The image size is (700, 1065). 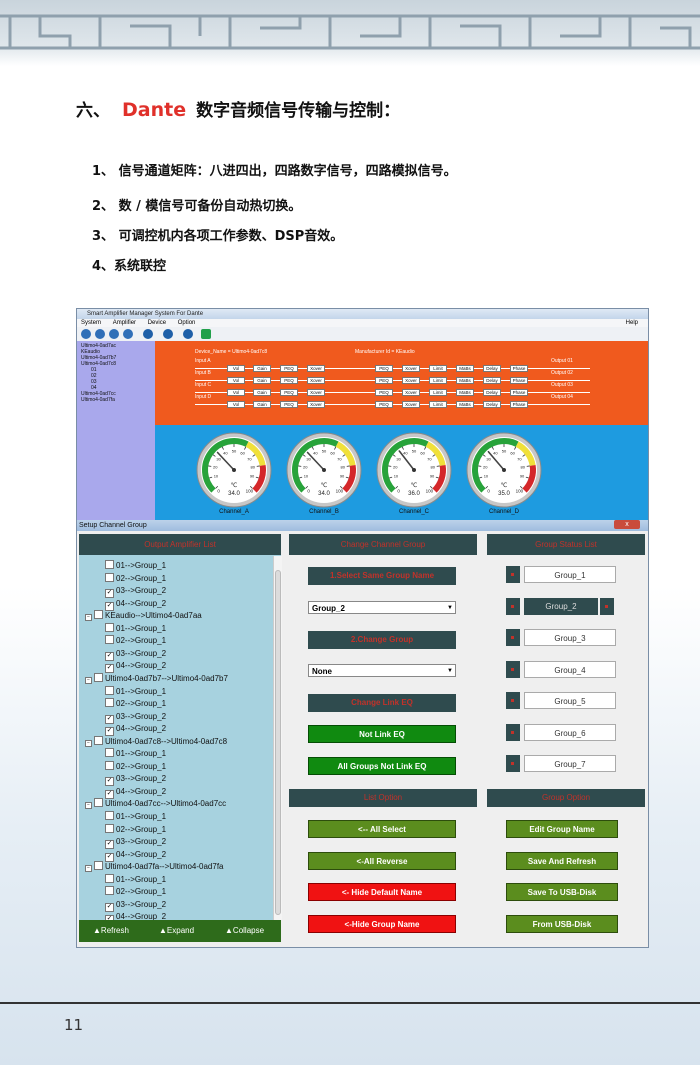 What do you see at coordinates (156, 741) in the screenshot?
I see `device-row: − Ultimo4-0ad7c8-->Ultimo4-0ad7c8` at bounding box center [156, 741].